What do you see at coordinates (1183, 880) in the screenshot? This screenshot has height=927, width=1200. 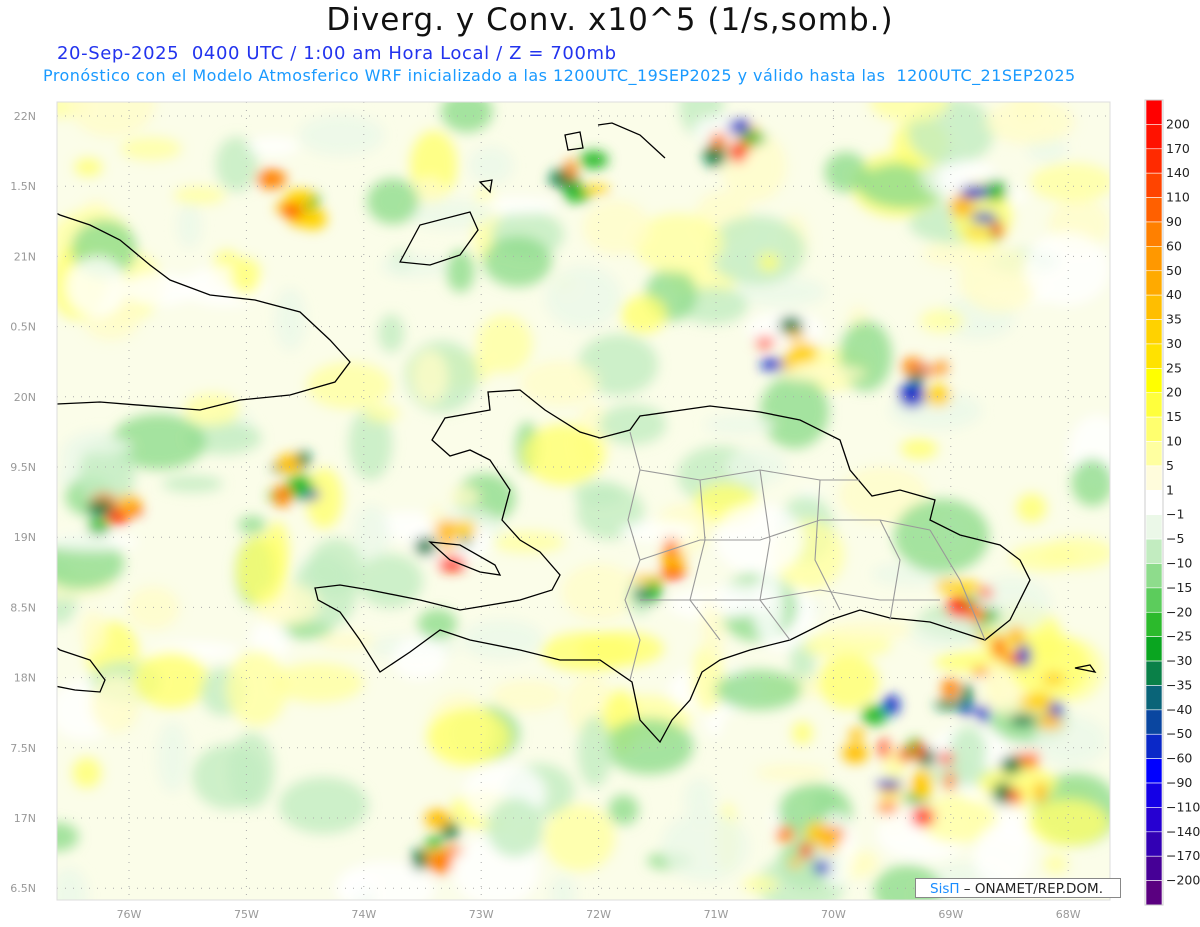 I see `colorbar-label: −200` at bounding box center [1183, 880].